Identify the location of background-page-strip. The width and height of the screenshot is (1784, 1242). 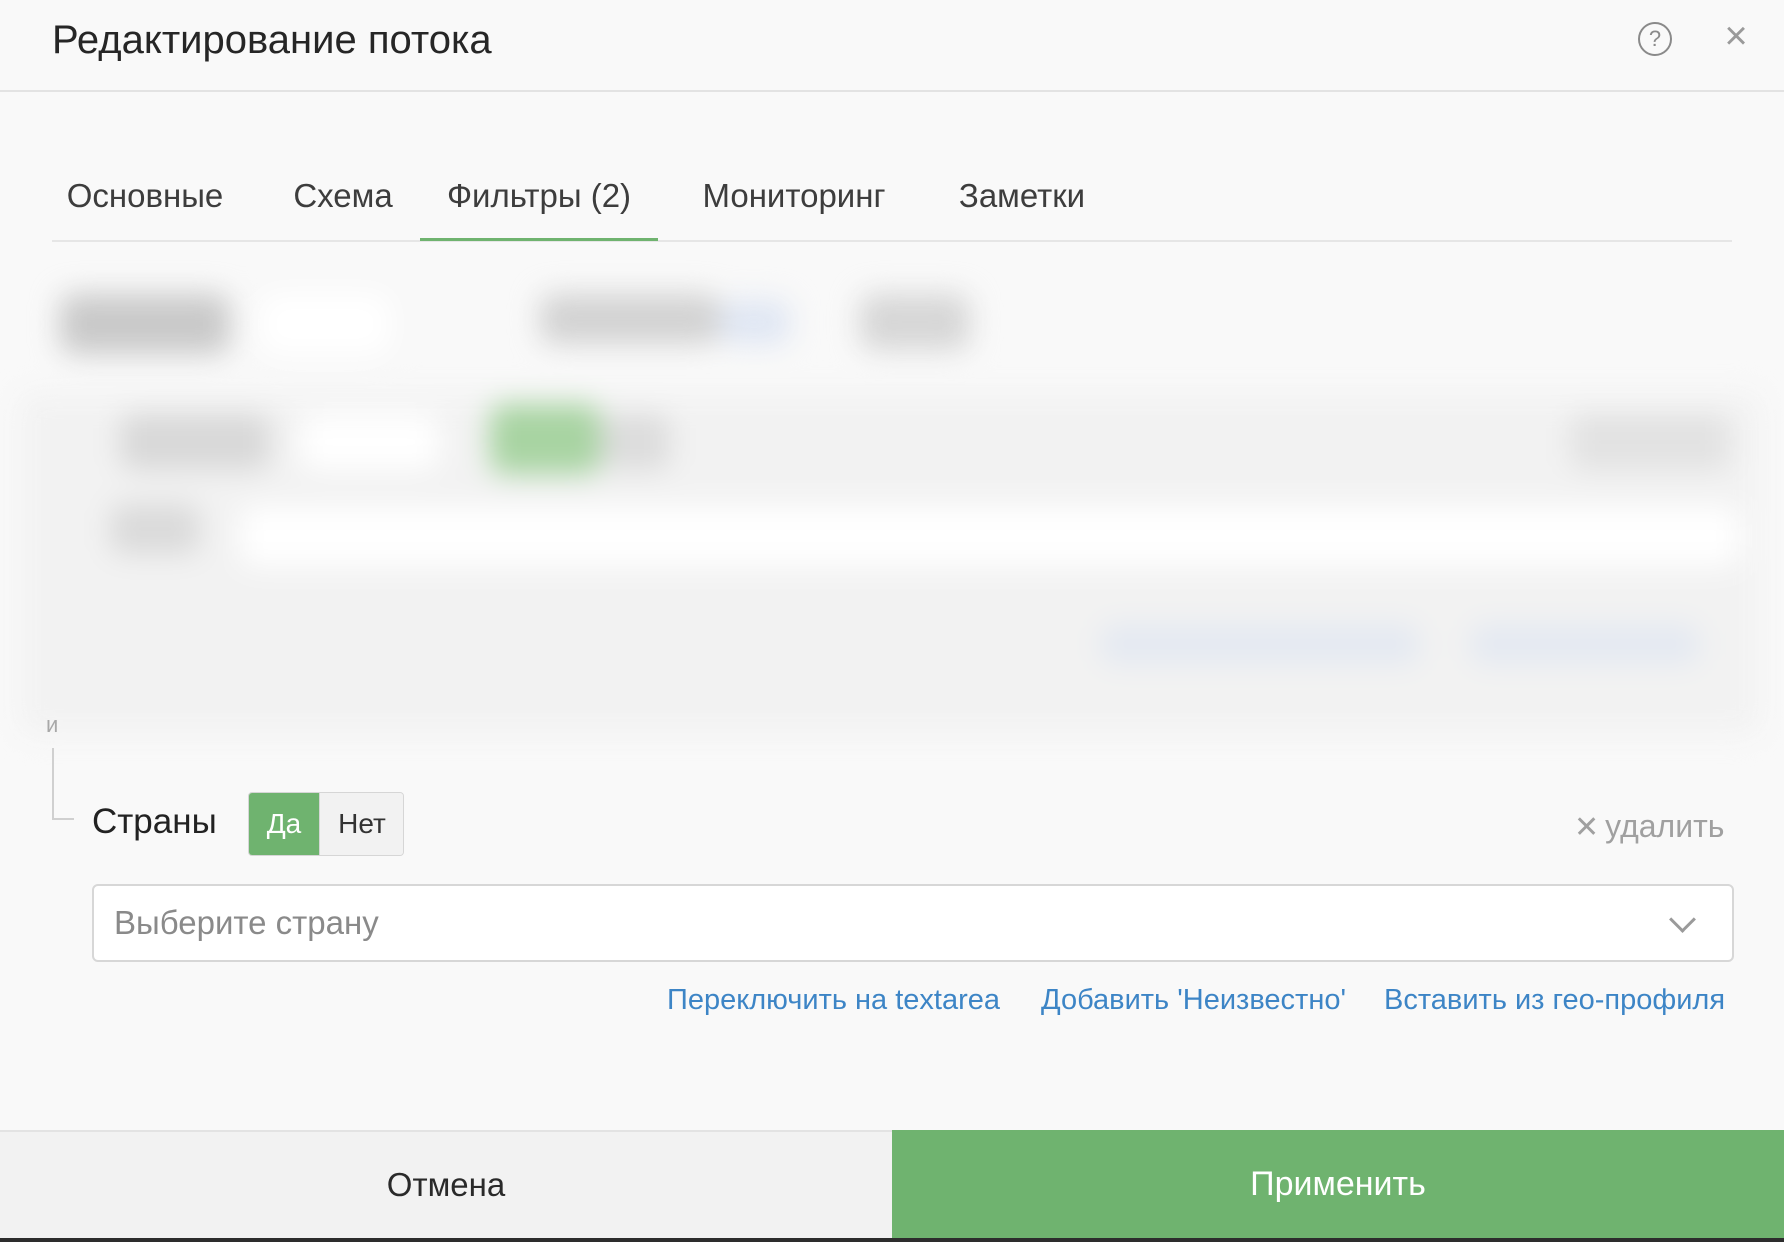
(892, 1240).